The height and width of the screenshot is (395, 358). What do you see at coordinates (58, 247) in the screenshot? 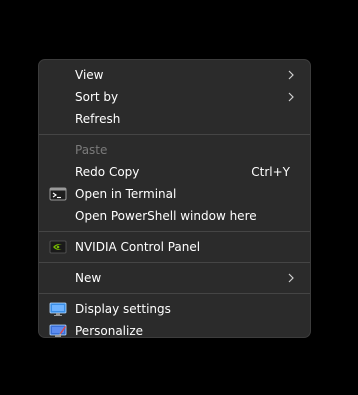
I see `nvidia-icon` at bounding box center [58, 247].